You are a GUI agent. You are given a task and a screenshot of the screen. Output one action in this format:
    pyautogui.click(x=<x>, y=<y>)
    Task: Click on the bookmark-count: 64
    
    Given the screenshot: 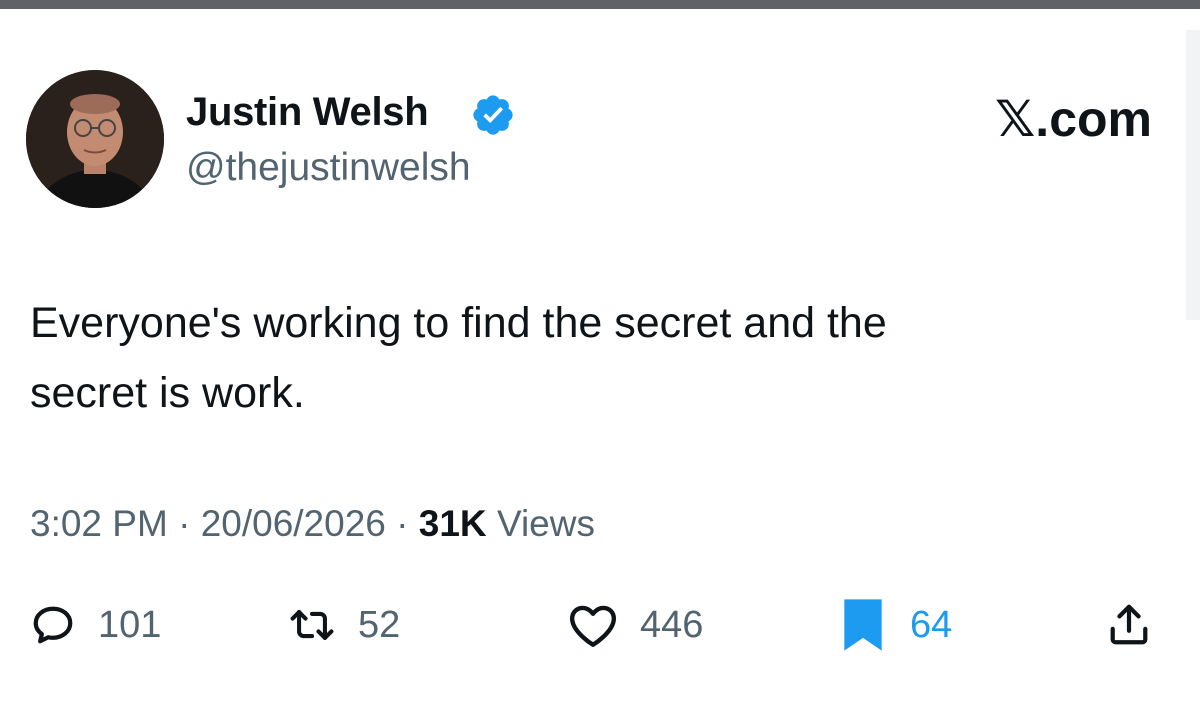 What is the action you would take?
    pyautogui.click(x=931, y=625)
    